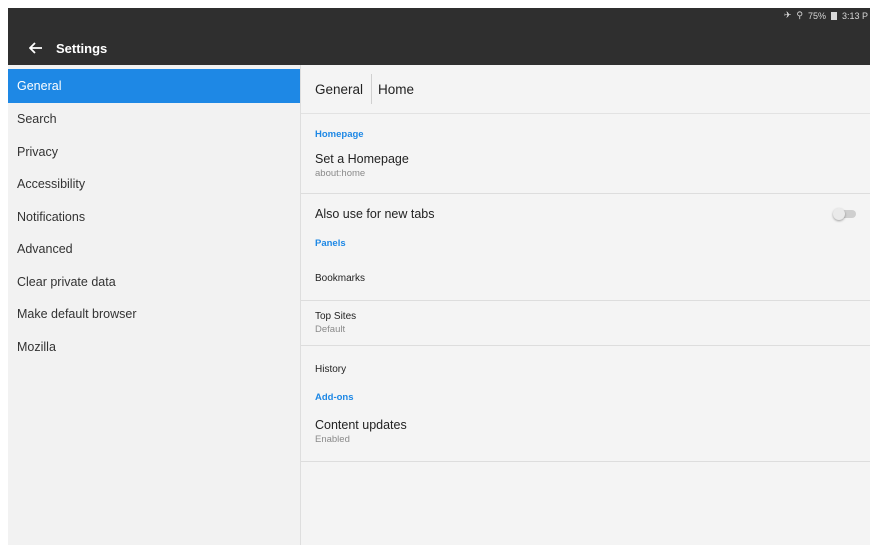 This screenshot has width=870, height=545. Describe the element at coordinates (336, 316) in the screenshot. I see `pref-title: Top Sites` at that location.